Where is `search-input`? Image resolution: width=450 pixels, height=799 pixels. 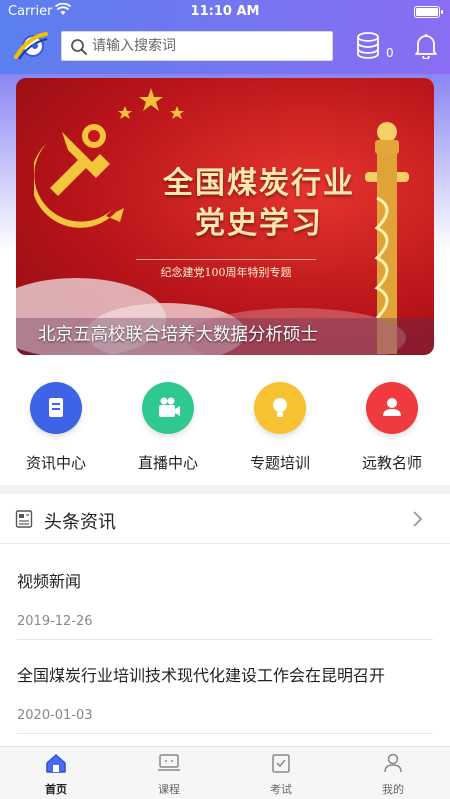 search-input is located at coordinates (207, 46).